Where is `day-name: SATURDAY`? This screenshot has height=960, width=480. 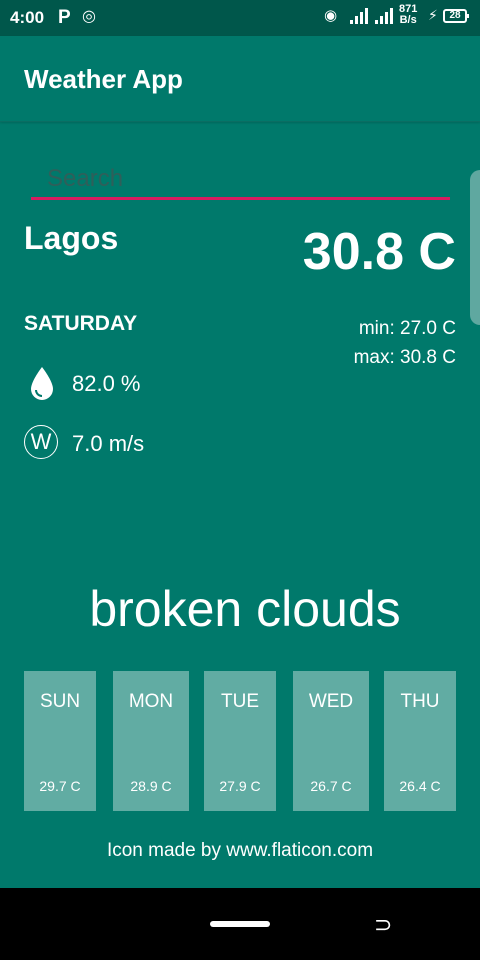
day-name: SATURDAY is located at coordinates (81, 323).